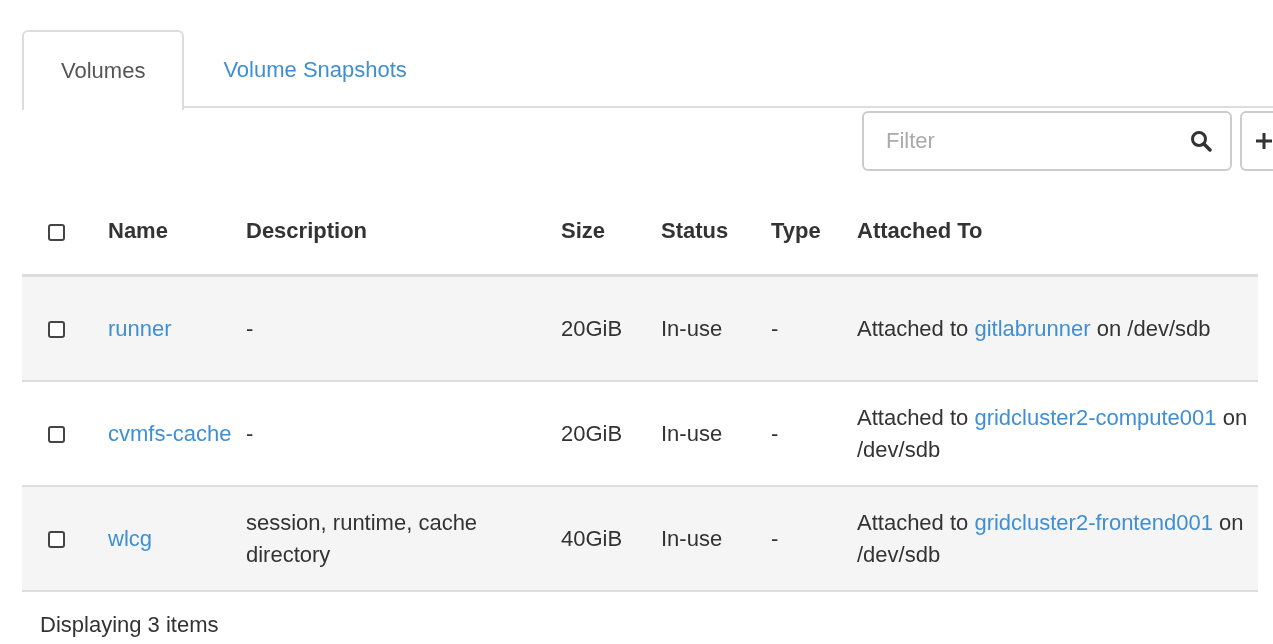  What do you see at coordinates (695, 231) in the screenshot?
I see `column-header: Status` at bounding box center [695, 231].